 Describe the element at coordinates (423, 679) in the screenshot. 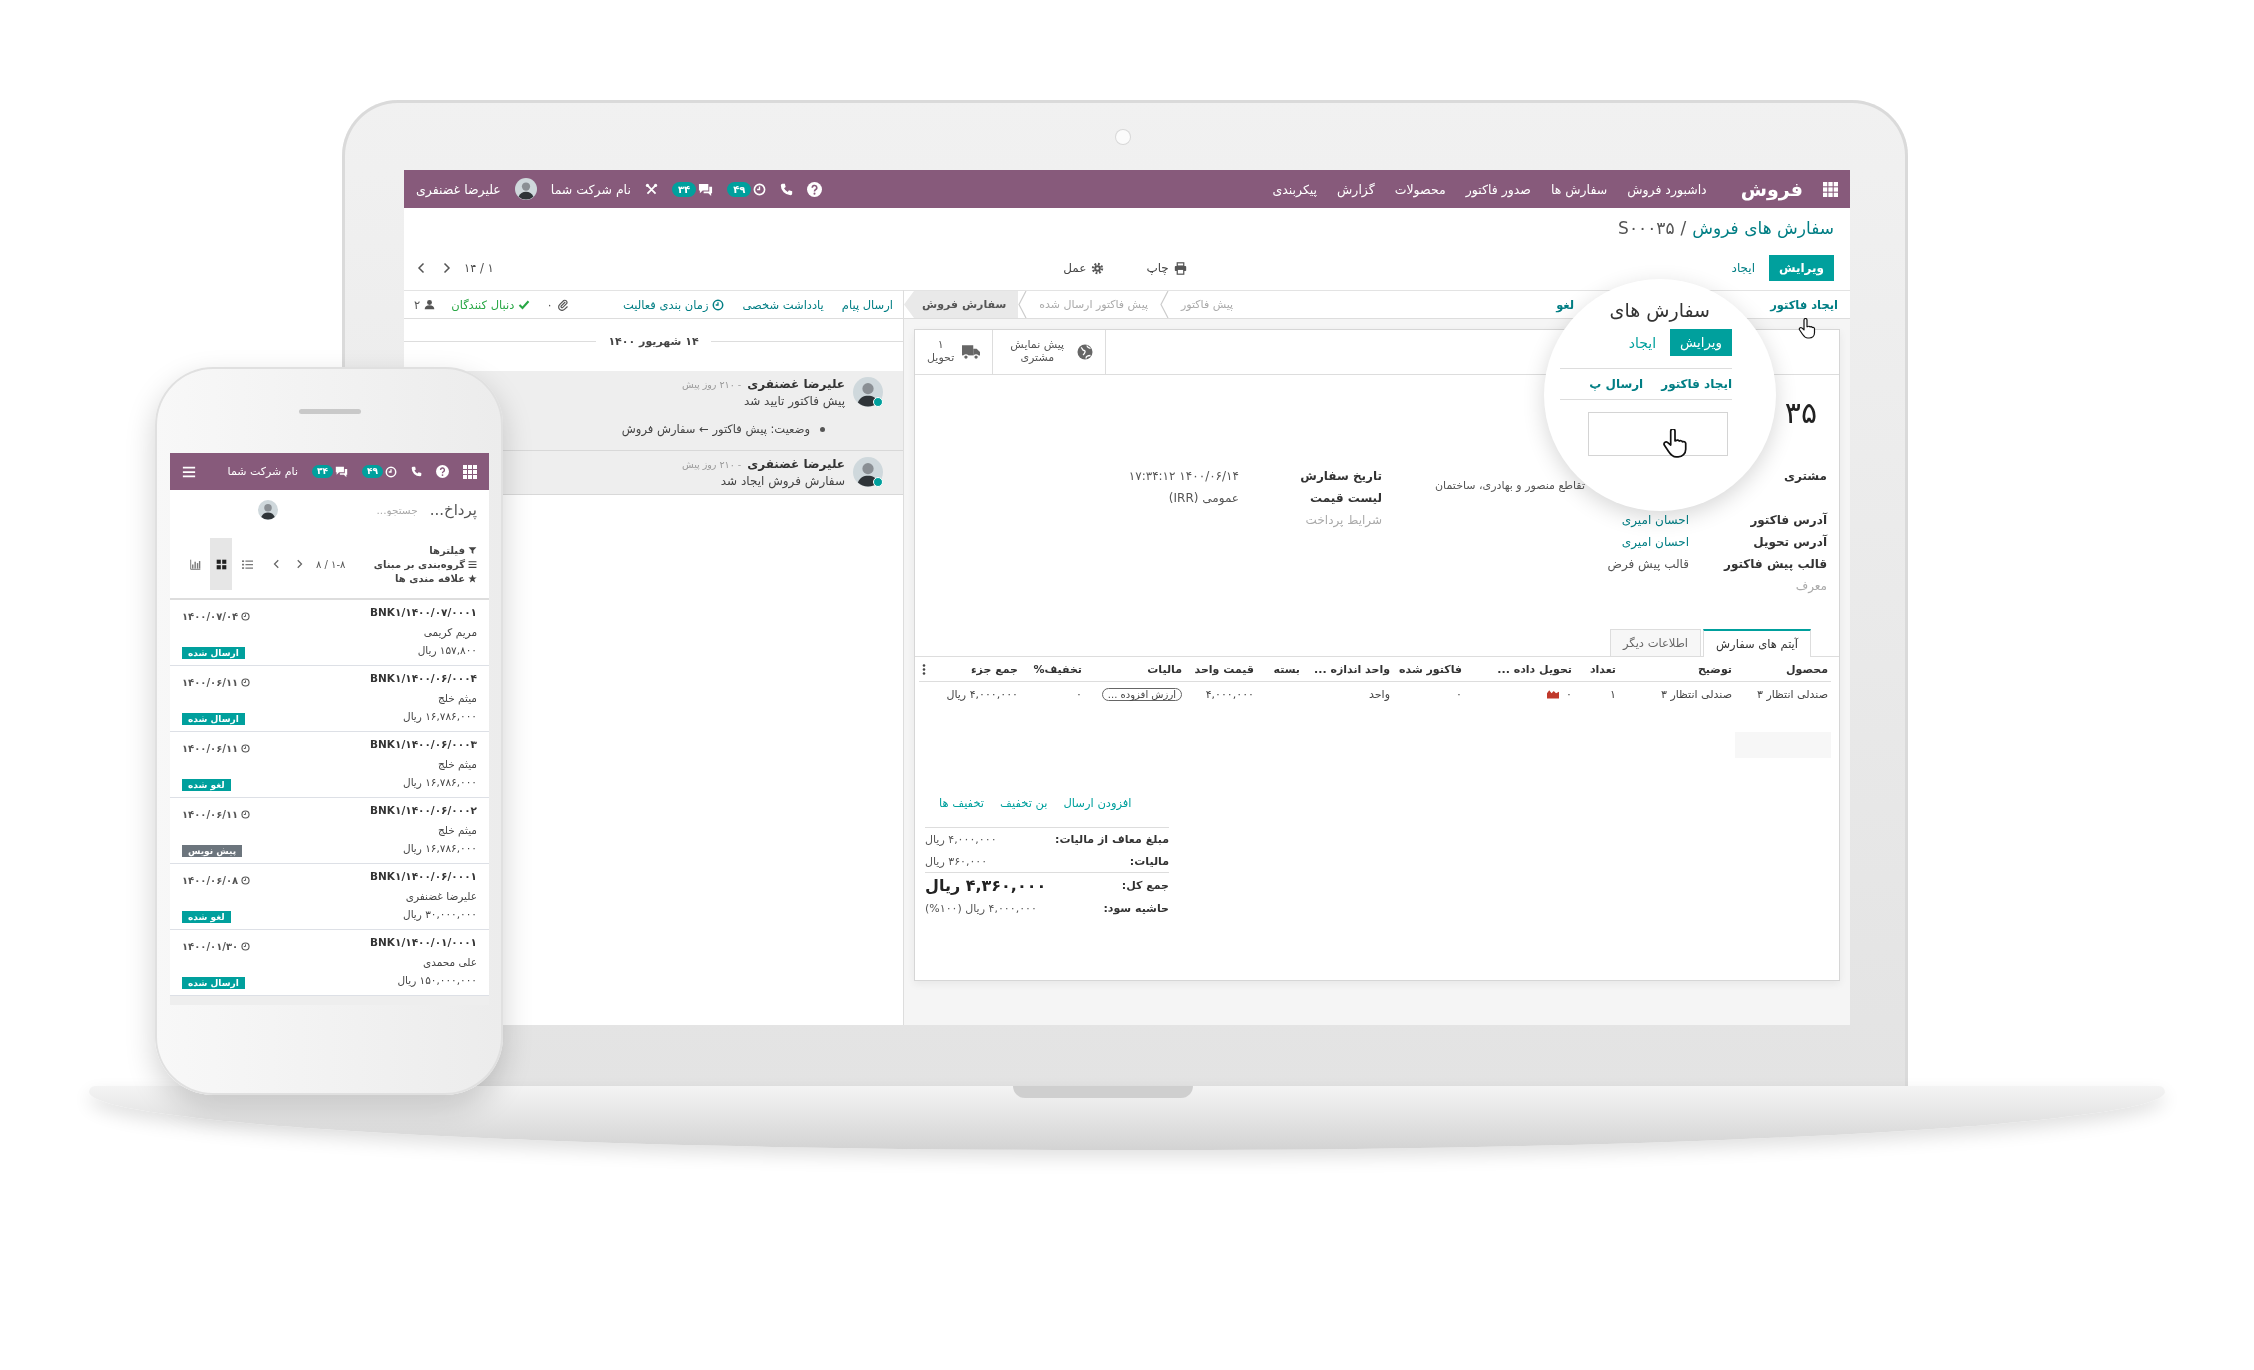

I see `record-reference: BNK۱/۱۴۰۰/۰۶/۰۰۰۴` at that location.